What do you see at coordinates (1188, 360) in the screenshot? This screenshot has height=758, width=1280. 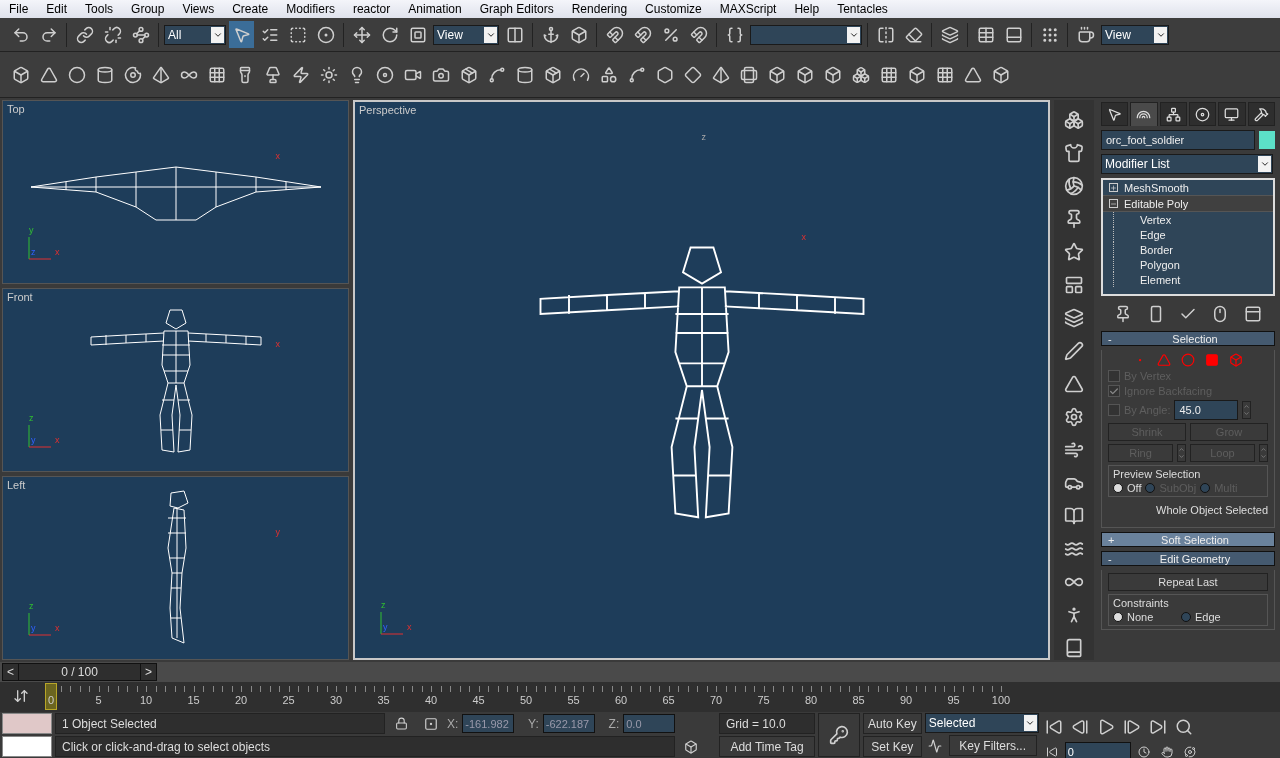 I see `border-icon` at bounding box center [1188, 360].